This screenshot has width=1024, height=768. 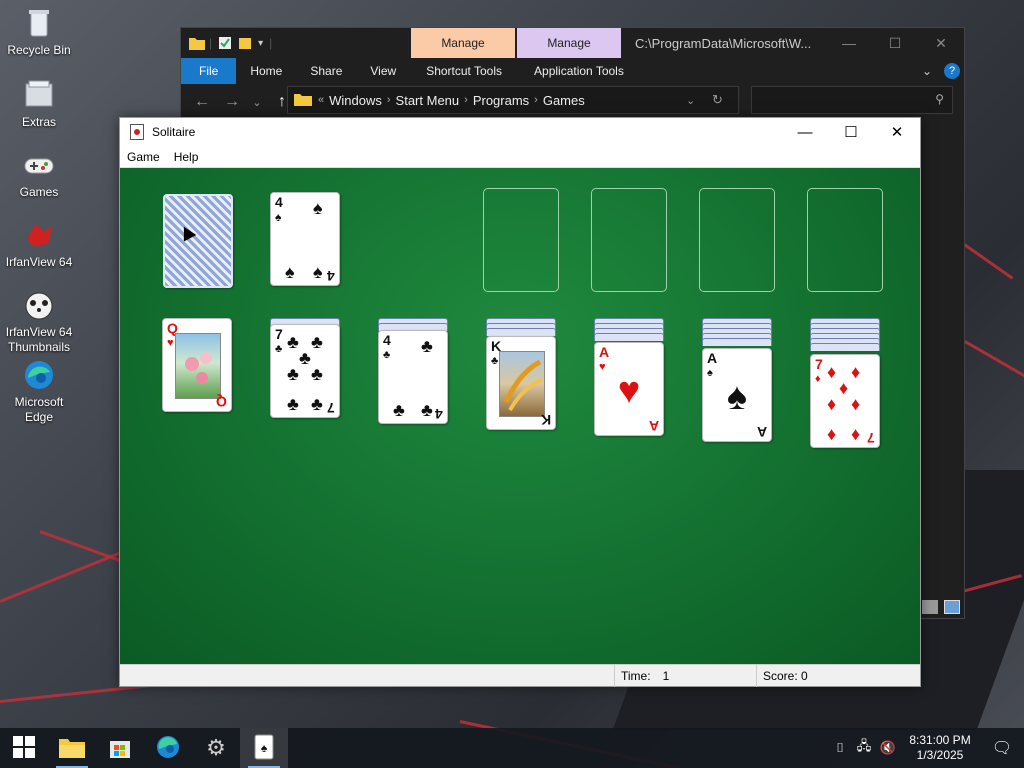 What do you see at coordinates (225, 43) in the screenshot?
I see `properties-icon` at bounding box center [225, 43].